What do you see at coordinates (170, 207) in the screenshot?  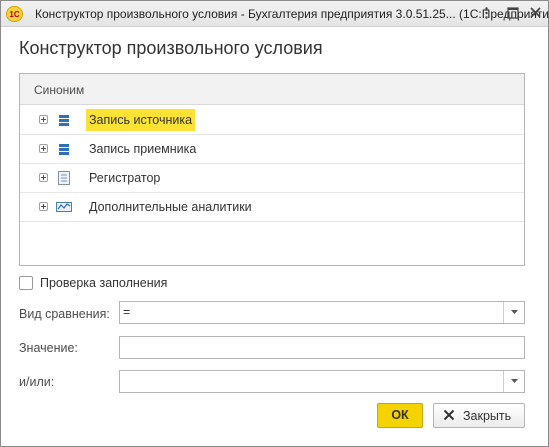 I see `tree-row-label: Дополнительные аналитики` at bounding box center [170, 207].